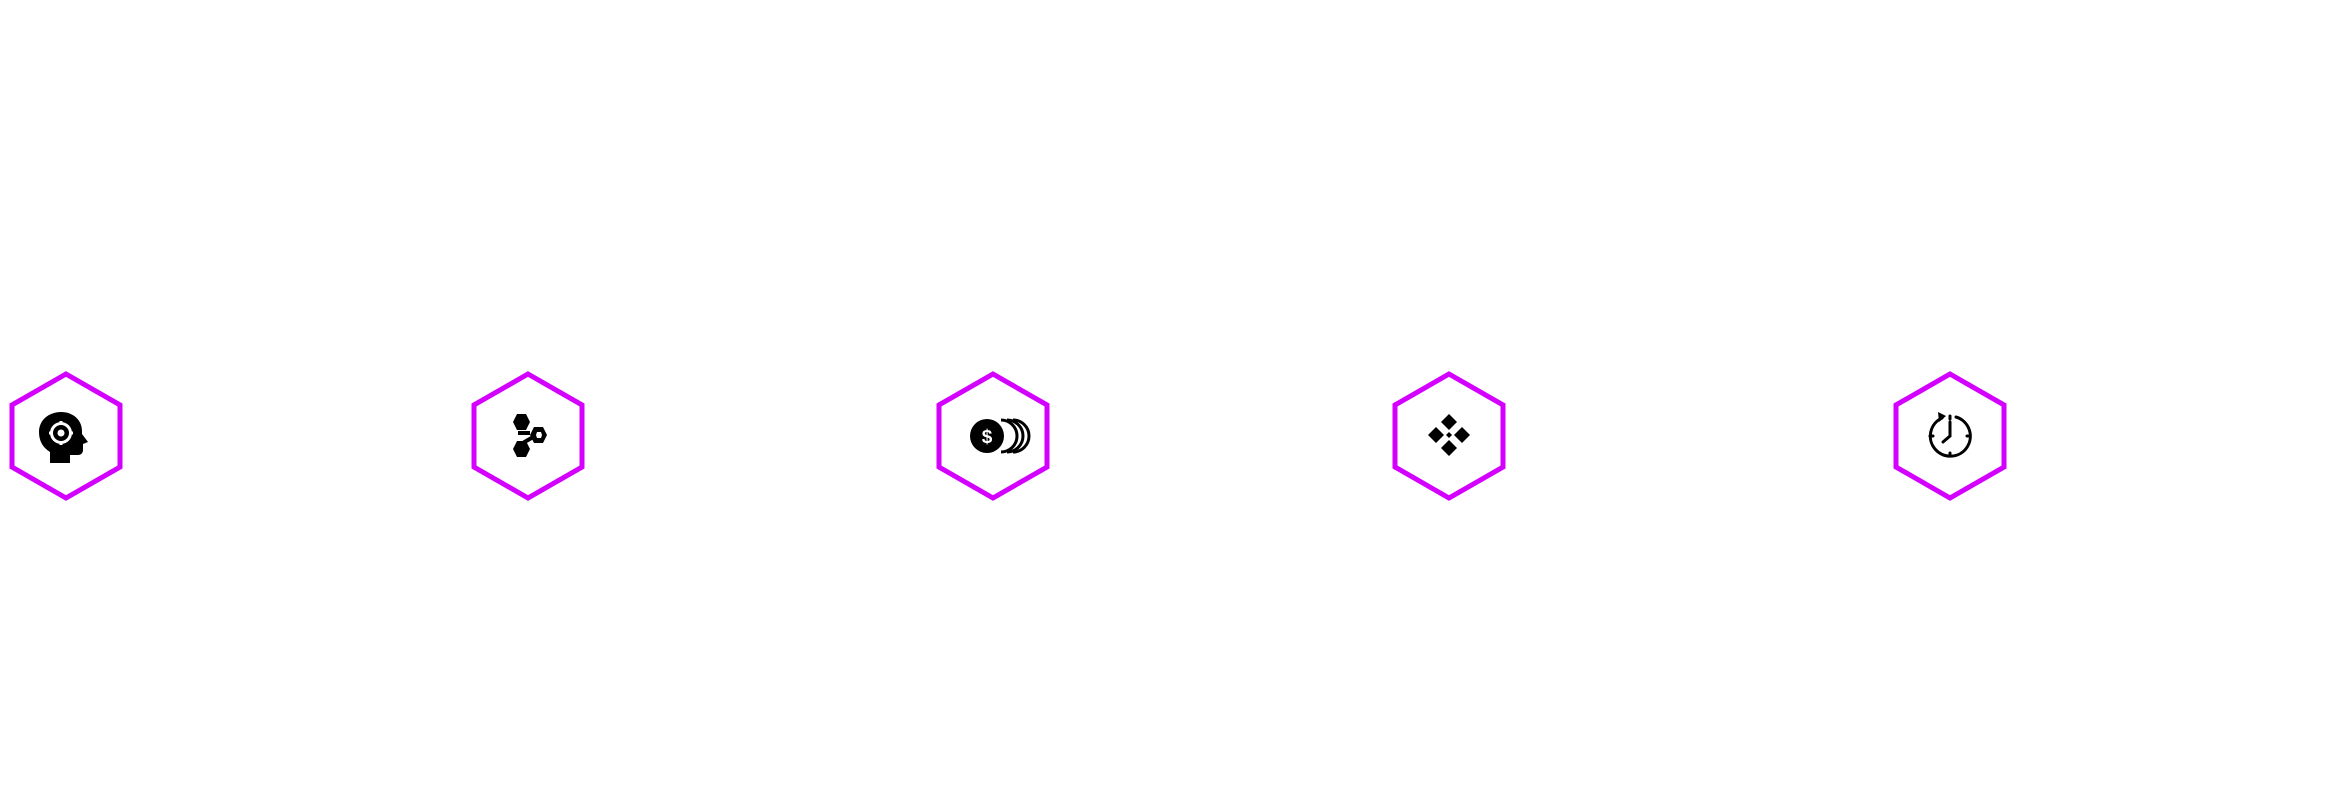  I want to click on diamond-grid-icon, so click(1449, 436).